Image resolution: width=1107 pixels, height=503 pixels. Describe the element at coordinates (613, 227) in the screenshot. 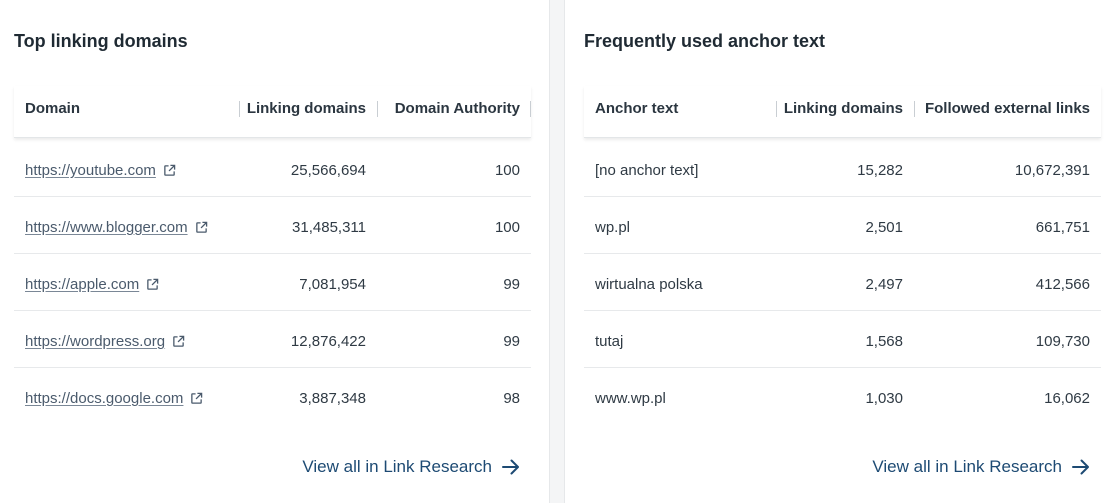

I see `anchor-text-value: wp.pl` at that location.